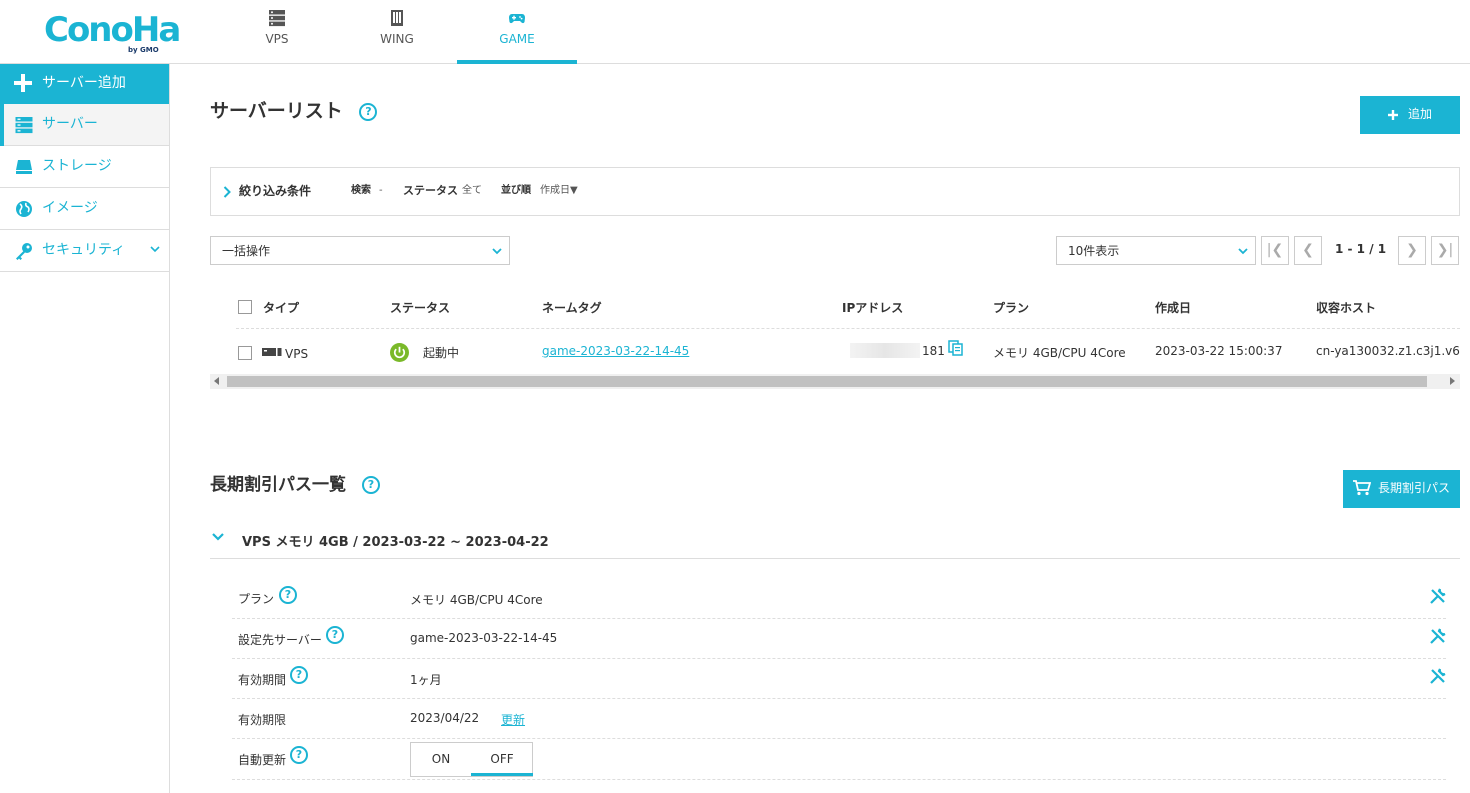  I want to click on cart-icon, so click(1362, 488).